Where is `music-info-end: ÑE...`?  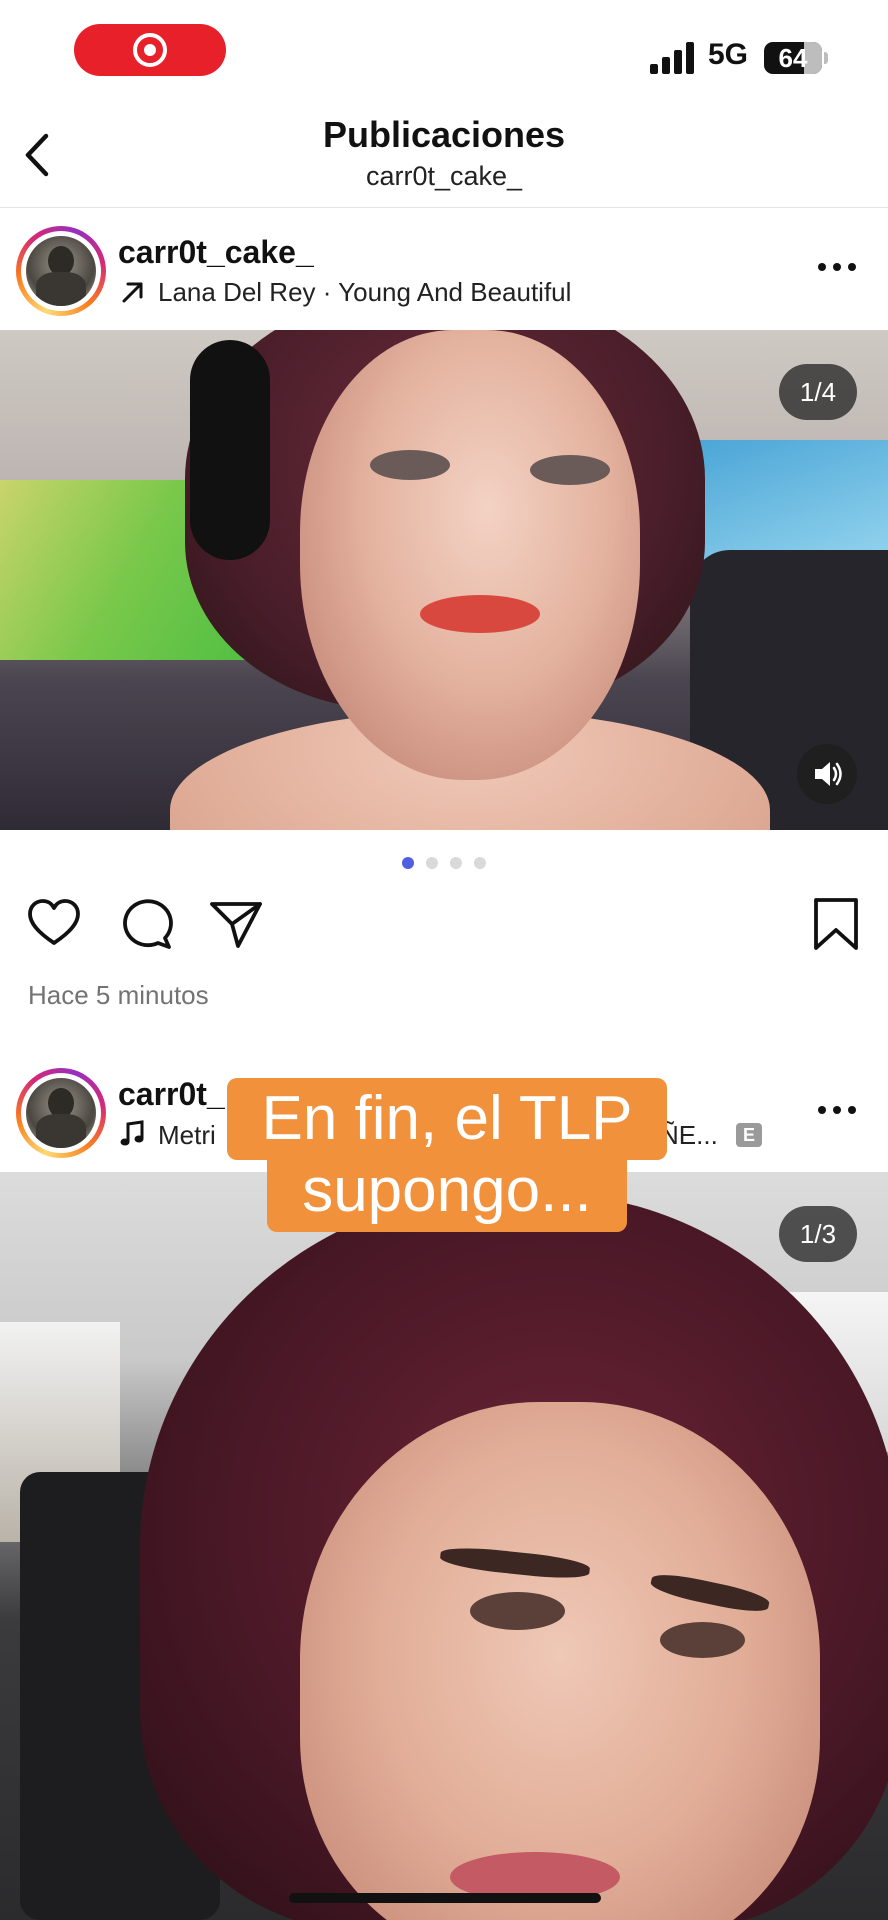 music-info-end: ÑE... is located at coordinates (689, 1135).